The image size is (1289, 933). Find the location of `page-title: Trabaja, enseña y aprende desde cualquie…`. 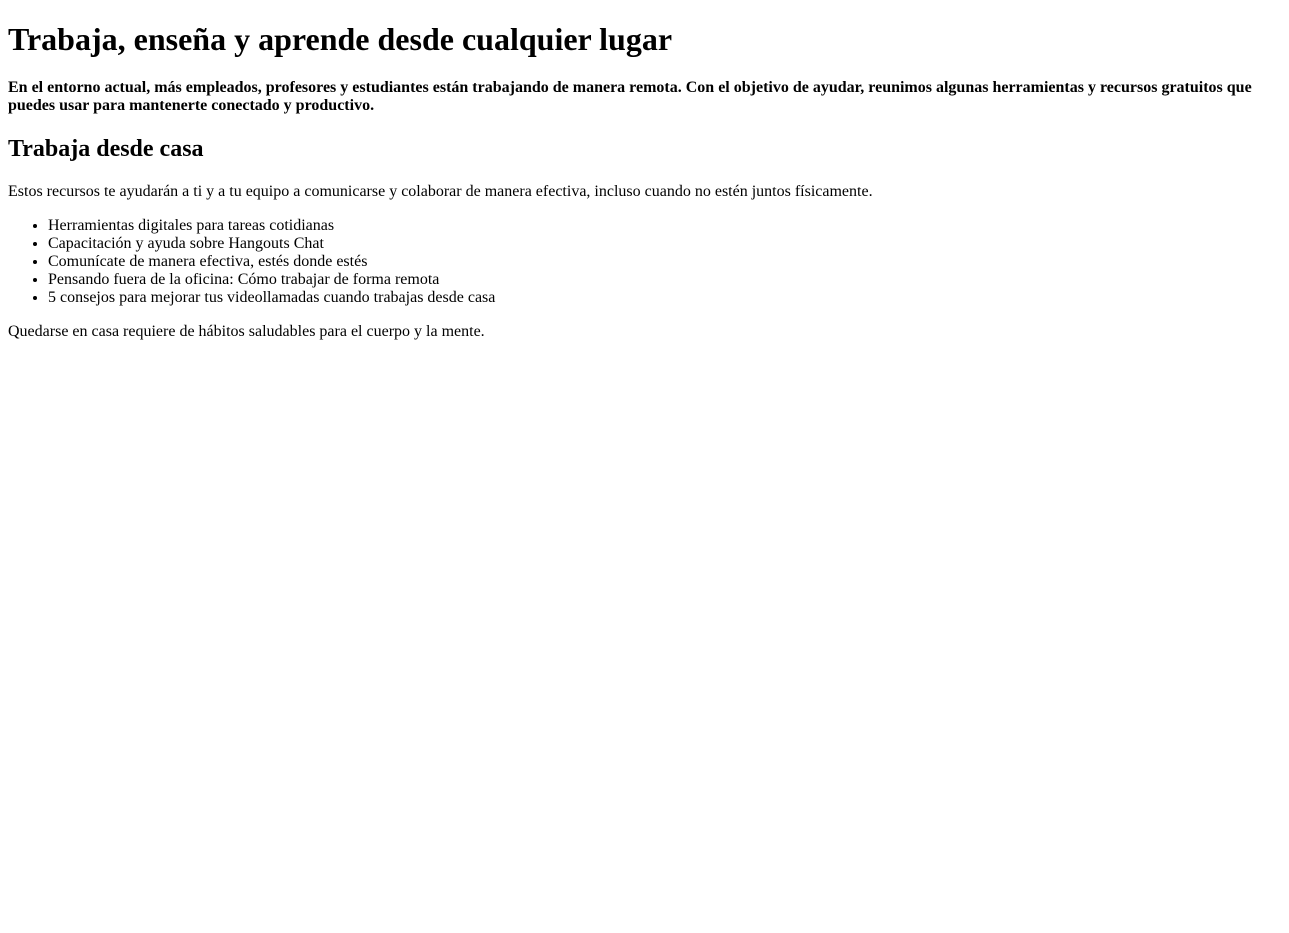

page-title: Trabaja, enseña y aprende desde cualquie… is located at coordinates (340, 39).